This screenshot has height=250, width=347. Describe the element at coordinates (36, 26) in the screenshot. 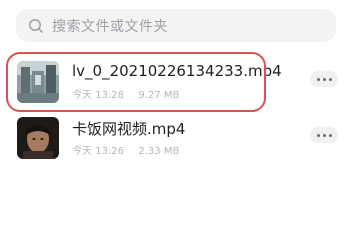

I see `search-icon` at that location.